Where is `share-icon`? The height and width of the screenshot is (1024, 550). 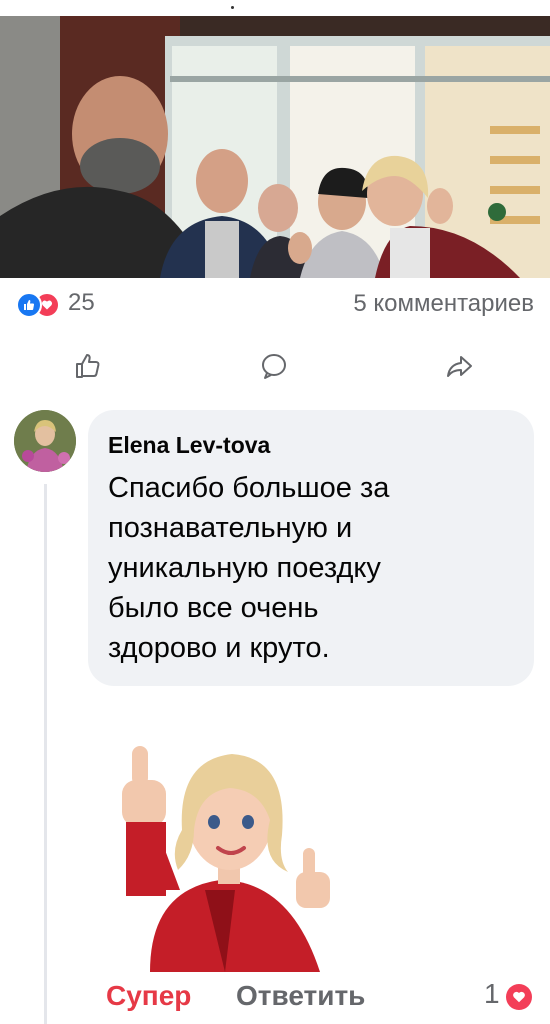
share-icon is located at coordinates (459, 366).